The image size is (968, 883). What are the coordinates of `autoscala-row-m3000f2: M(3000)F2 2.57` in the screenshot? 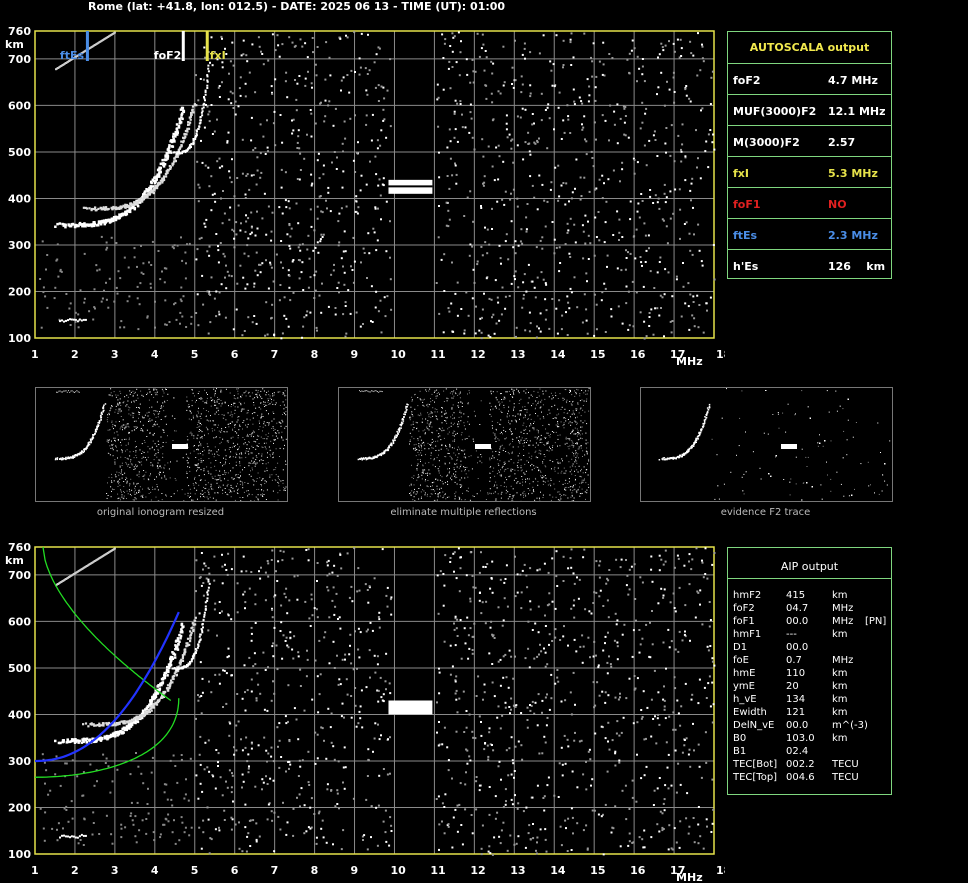 It's located at (809, 141).